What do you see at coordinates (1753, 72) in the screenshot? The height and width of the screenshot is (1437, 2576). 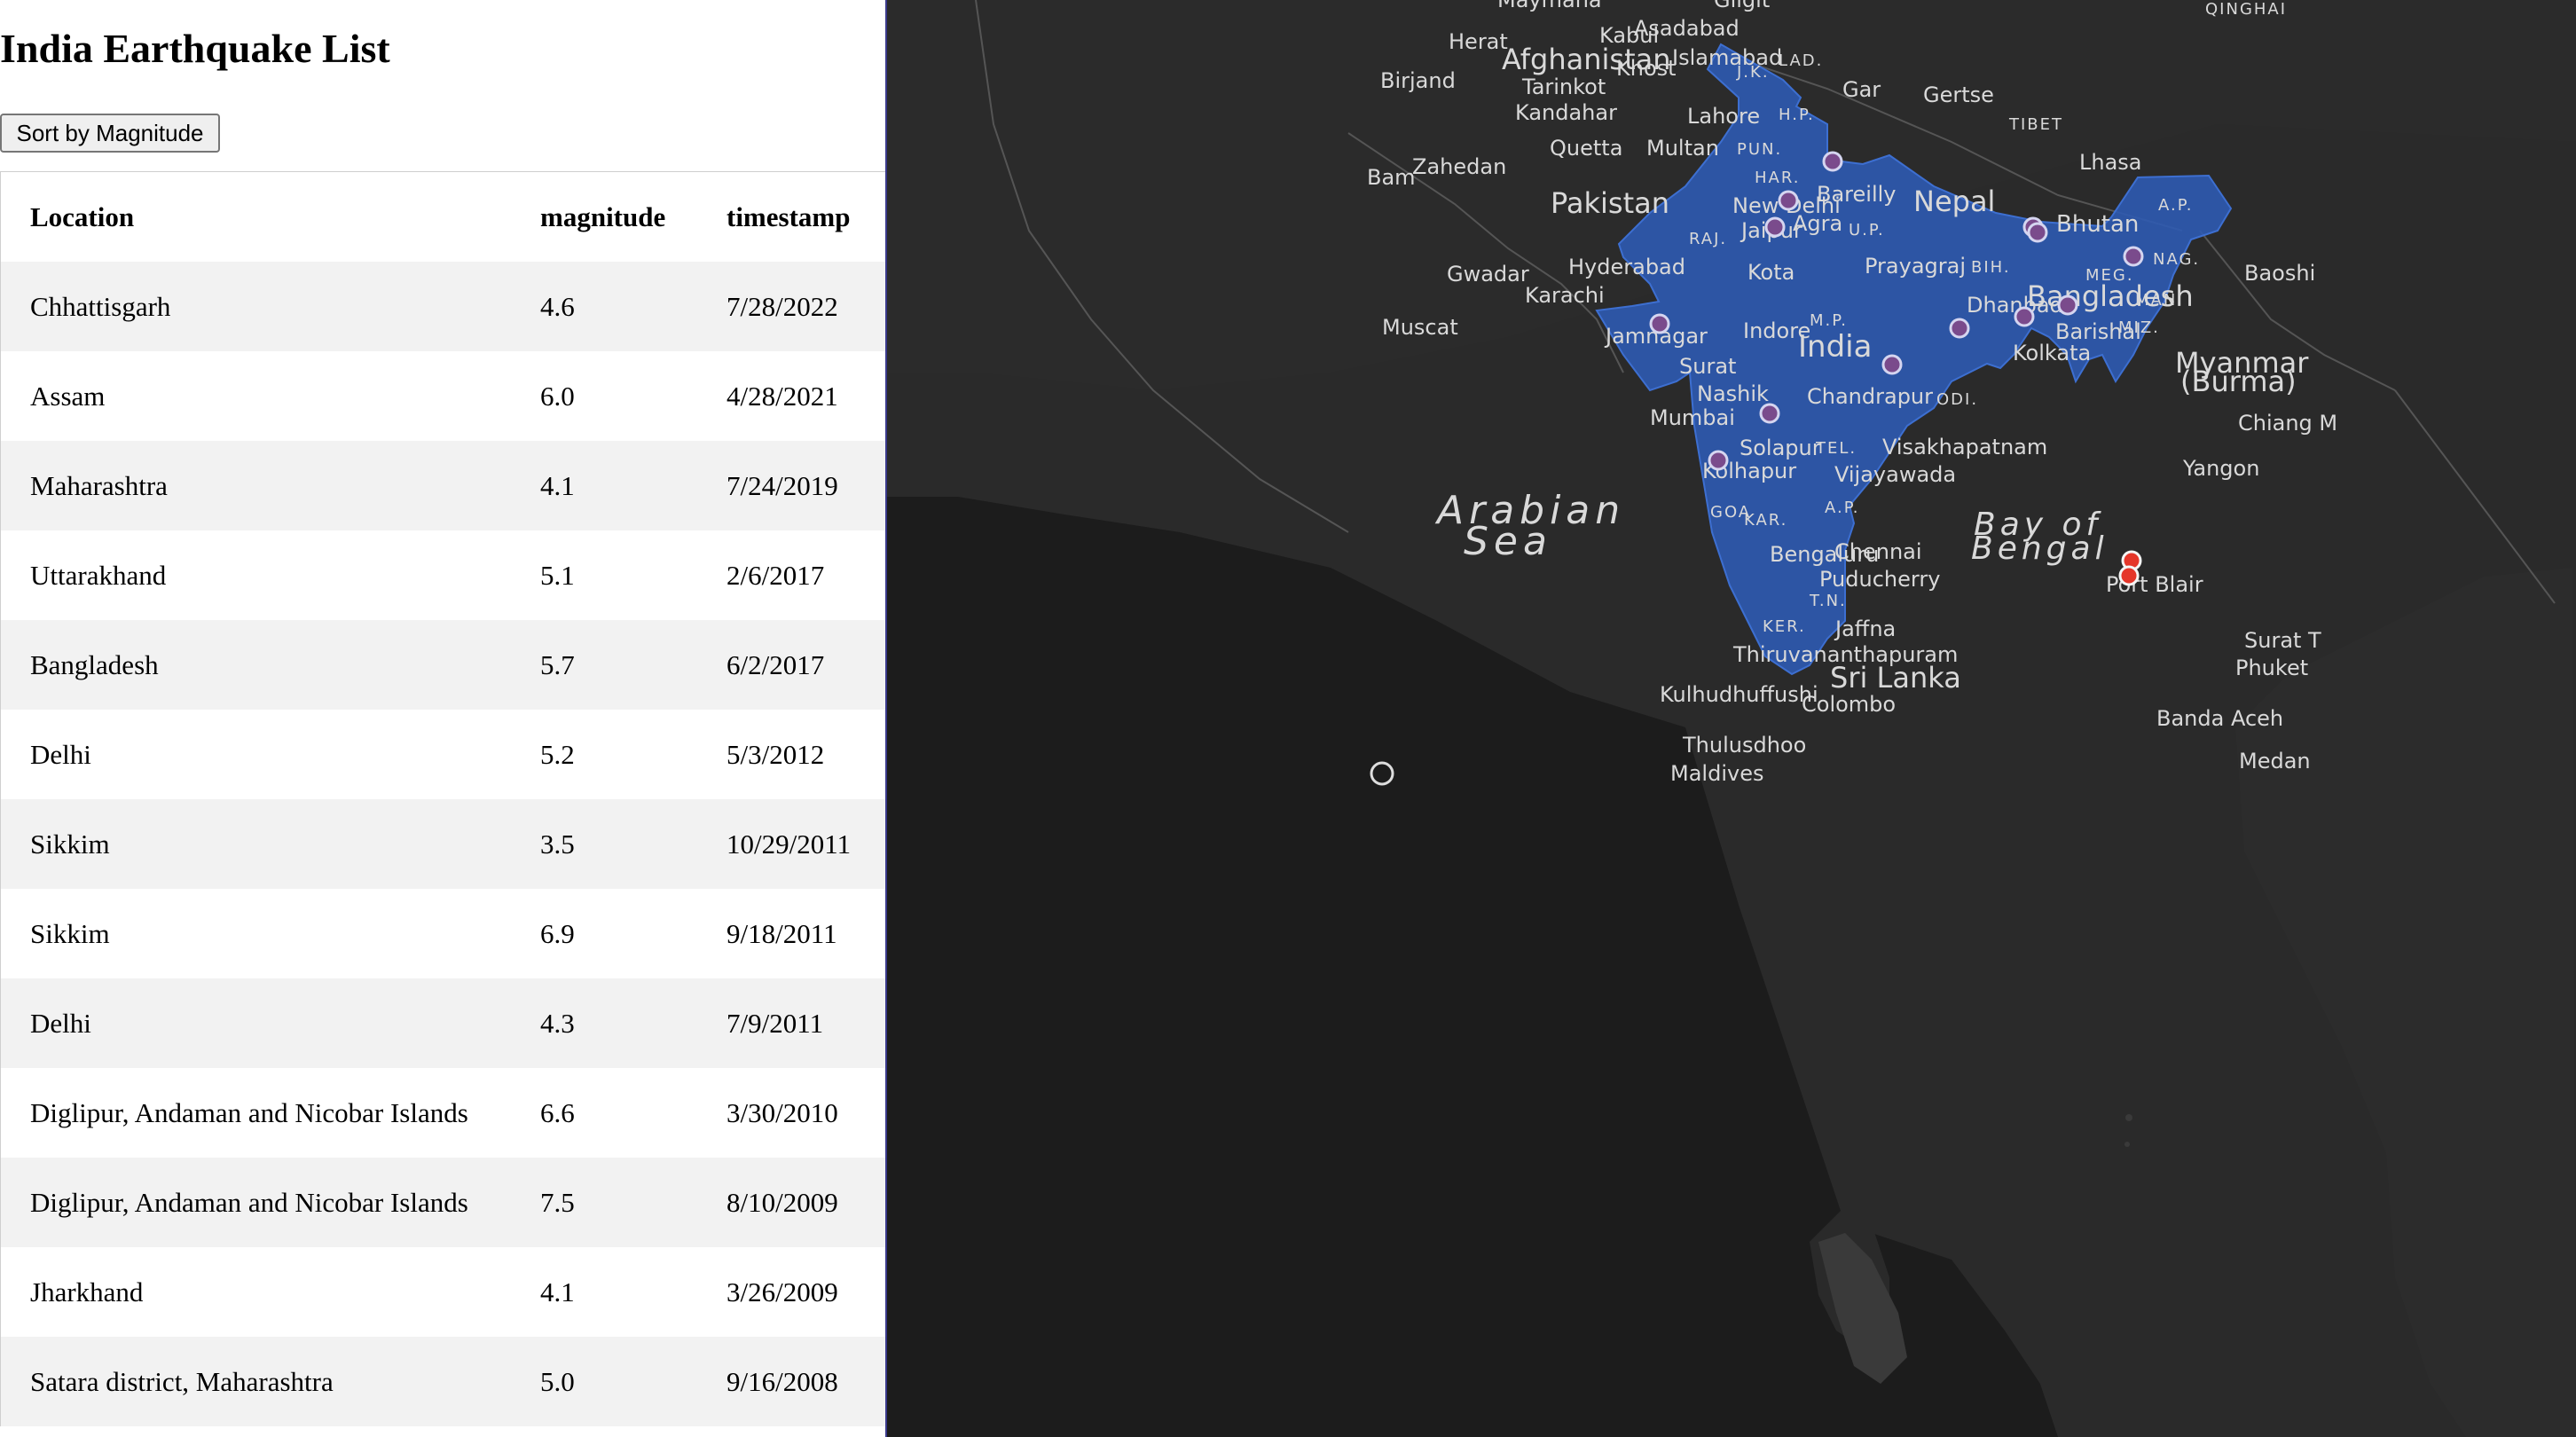 I see `region-label: J.K.` at bounding box center [1753, 72].